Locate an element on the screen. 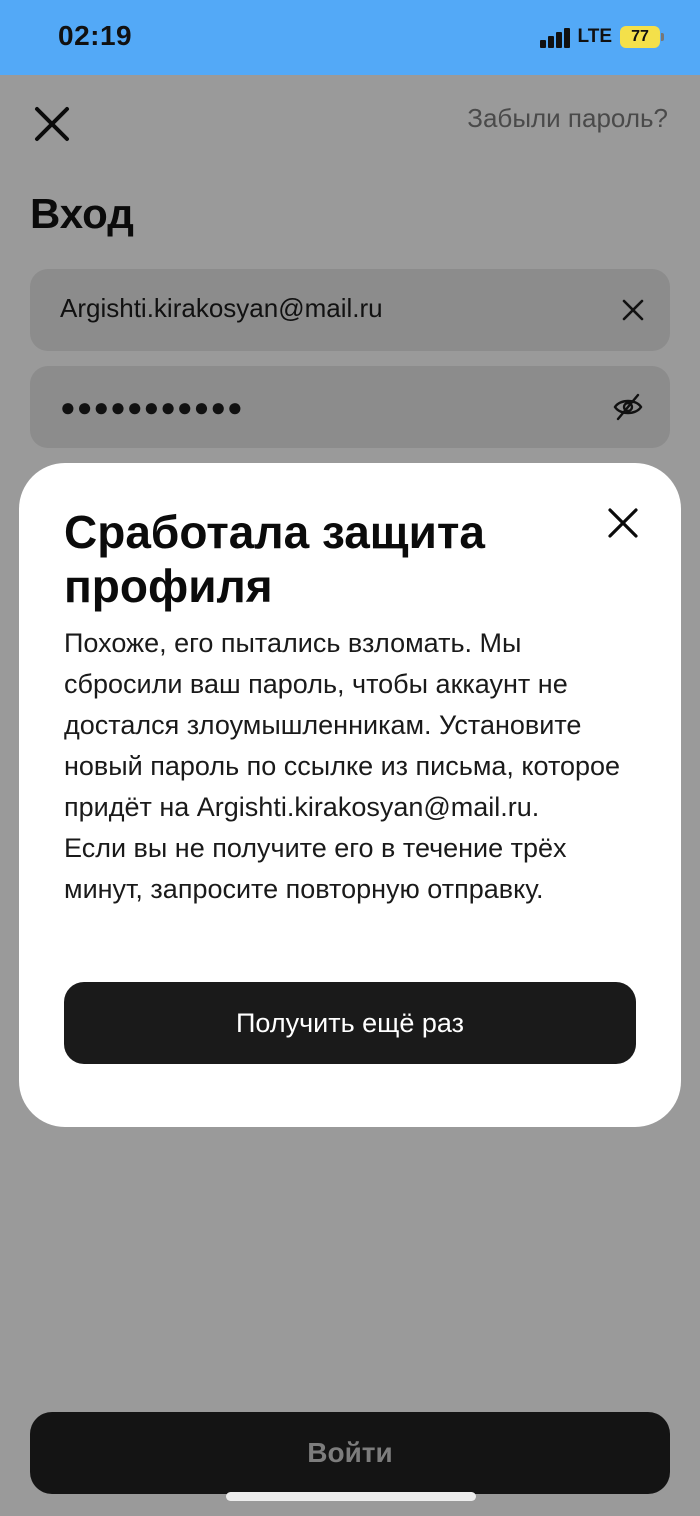 Image resolution: width=700 pixels, height=1516 pixels. modal-title: Сработала защита профиля is located at coordinates (275, 559).